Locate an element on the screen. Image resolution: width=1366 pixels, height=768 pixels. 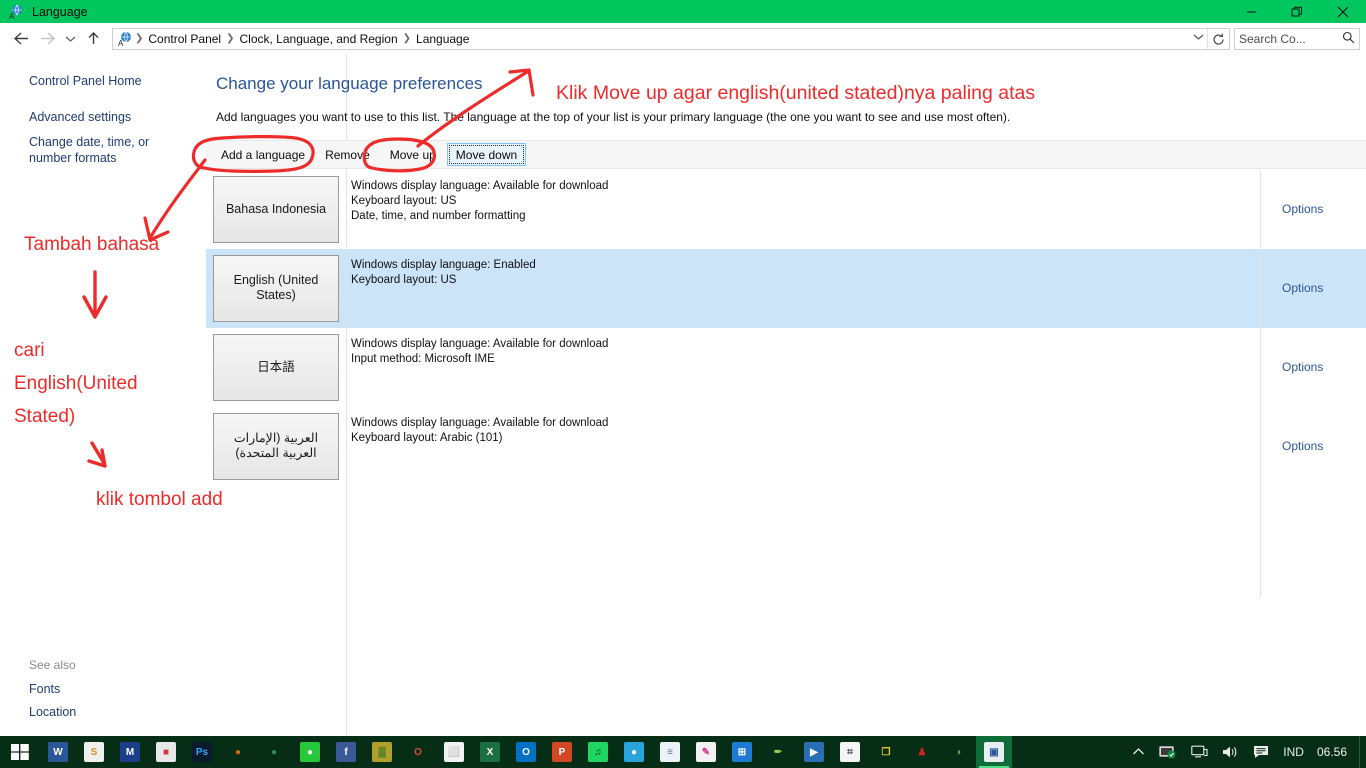
calculator-icon: ⌗ is located at coordinates (850, 752).